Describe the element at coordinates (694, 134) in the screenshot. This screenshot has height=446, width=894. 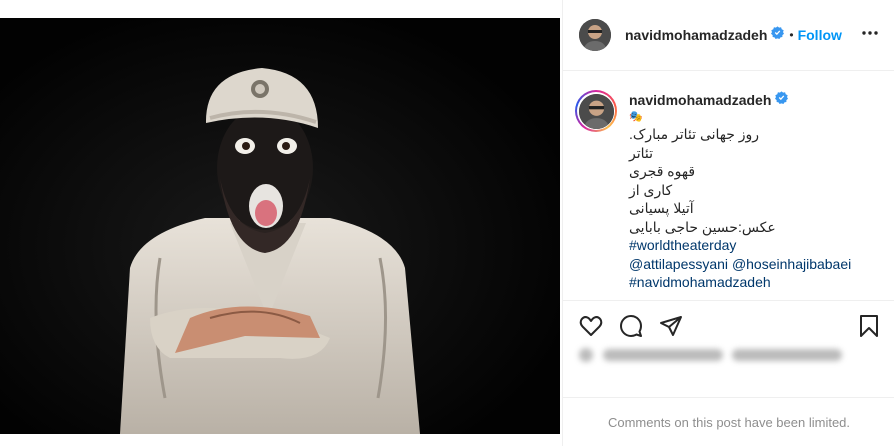
I see `caption-line: .روز جهانی تئاتر مبارک` at that location.